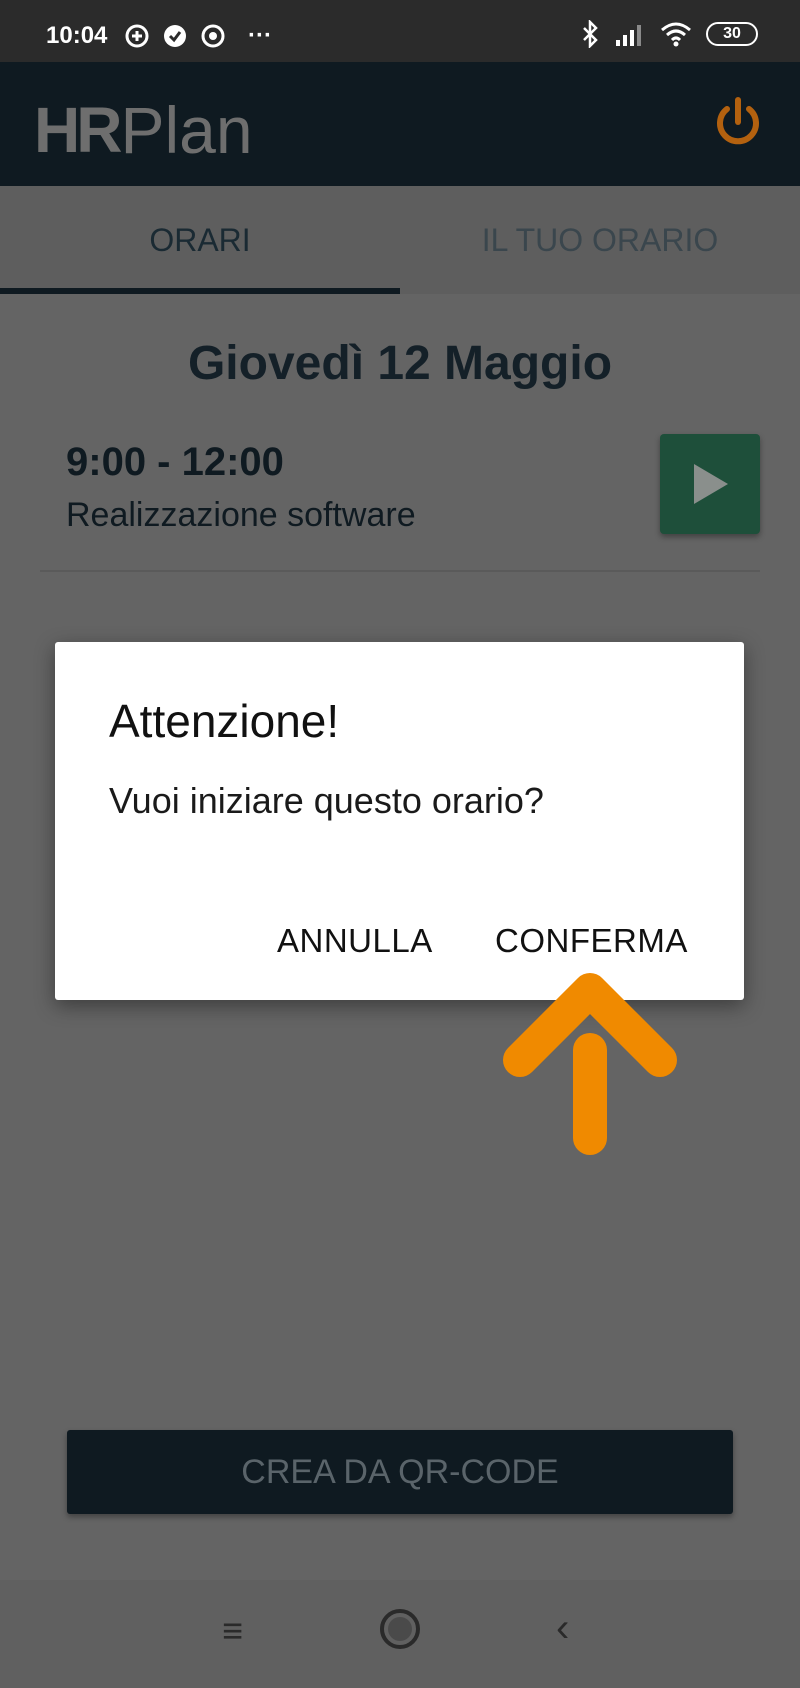  I want to click on logo-hr: HR, so click(78, 130).